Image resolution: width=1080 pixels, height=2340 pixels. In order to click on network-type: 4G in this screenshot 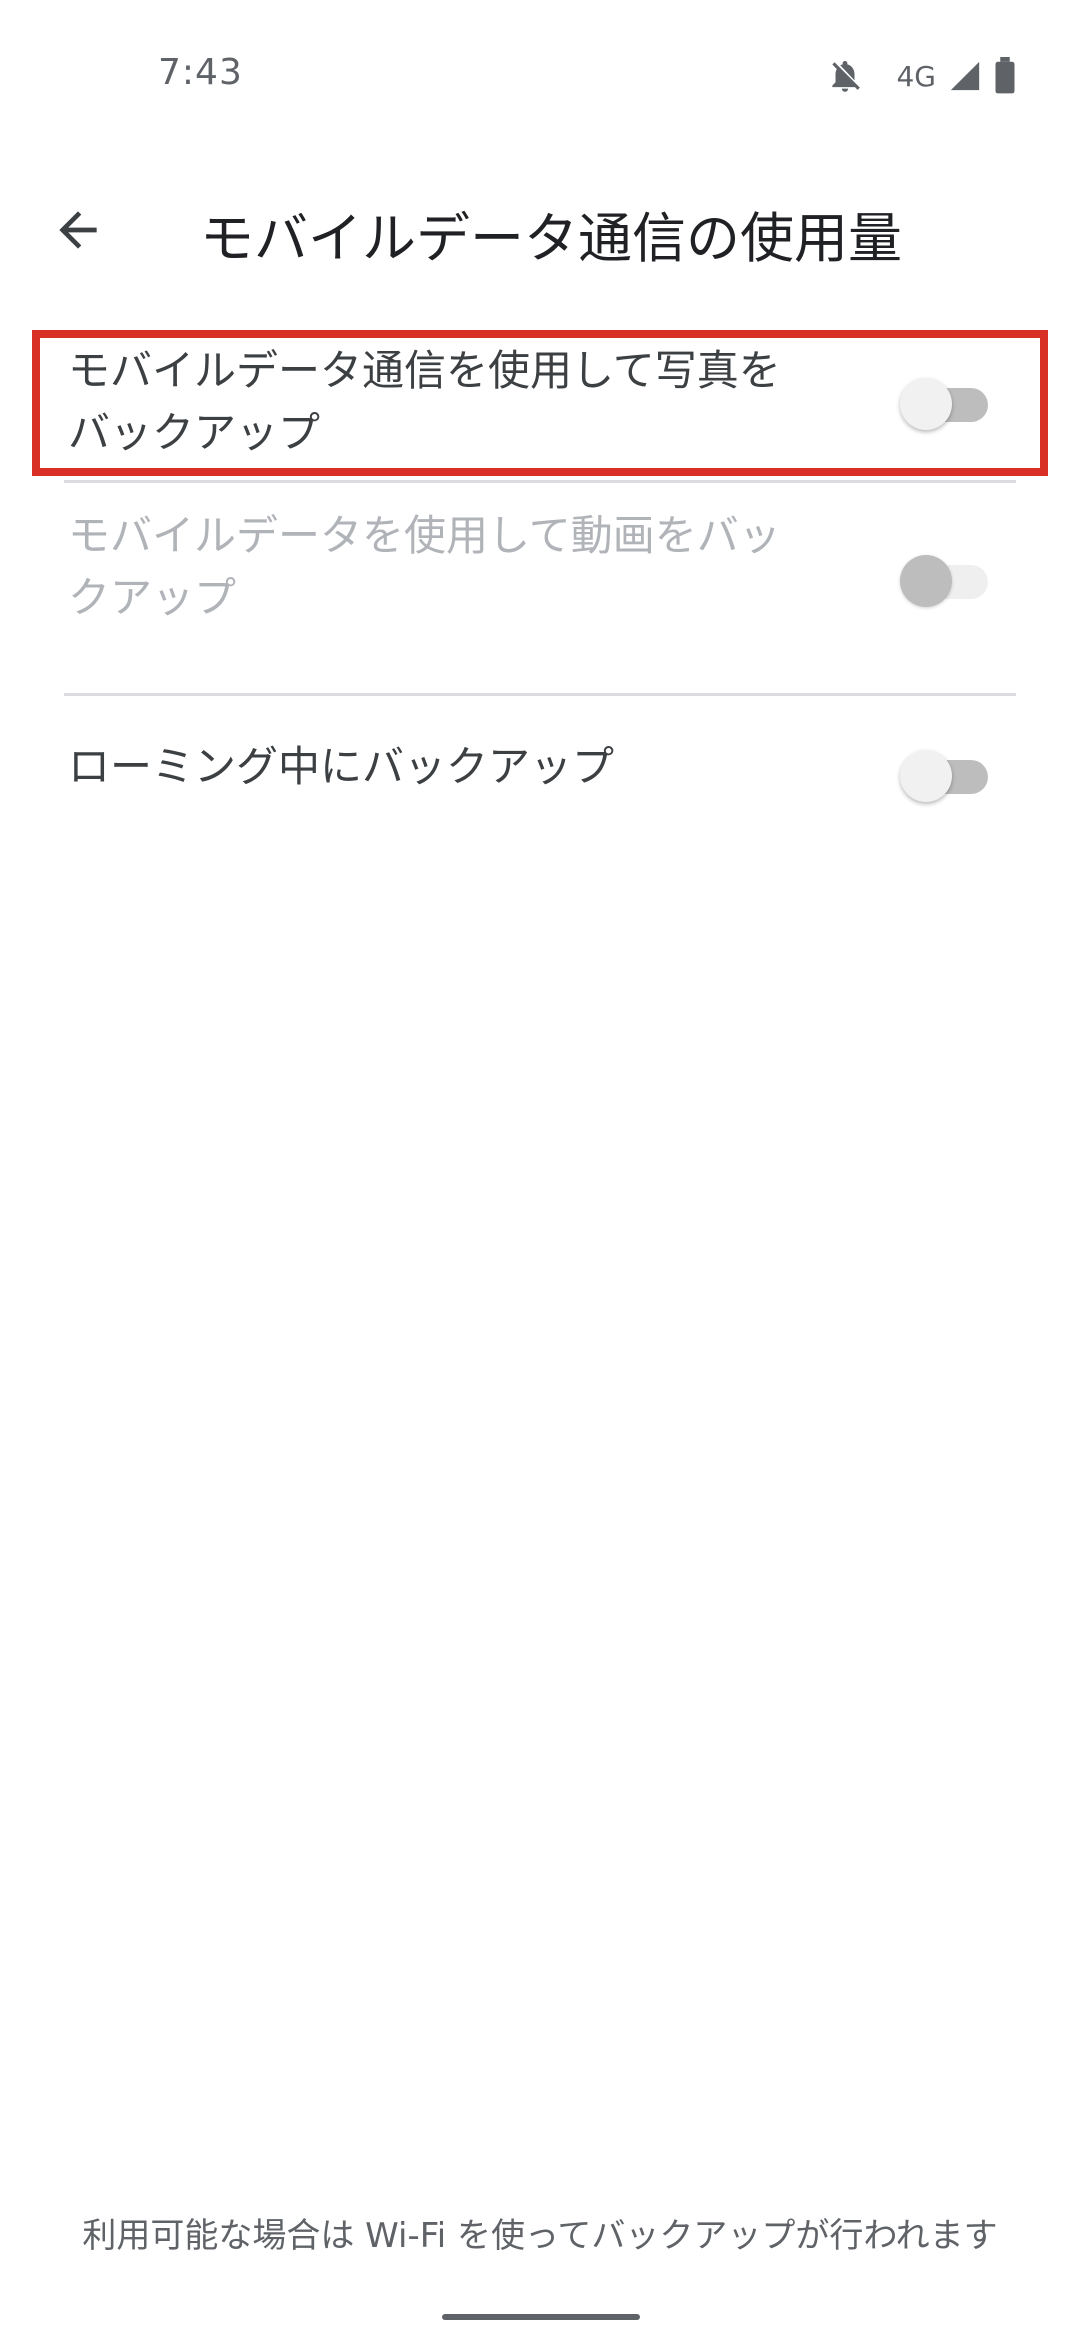, I will do `click(916, 76)`.